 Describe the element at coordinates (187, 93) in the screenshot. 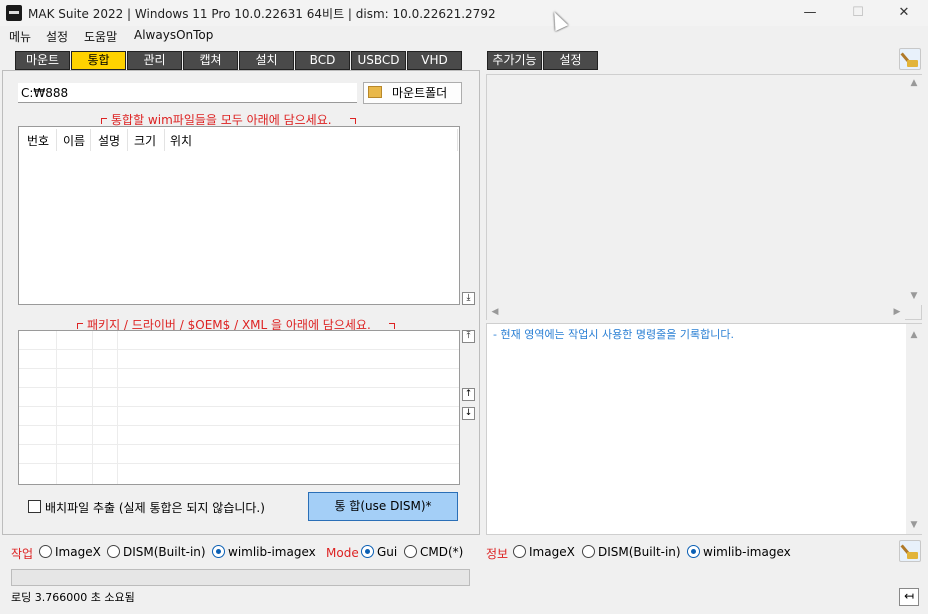

I see `path-input` at that location.